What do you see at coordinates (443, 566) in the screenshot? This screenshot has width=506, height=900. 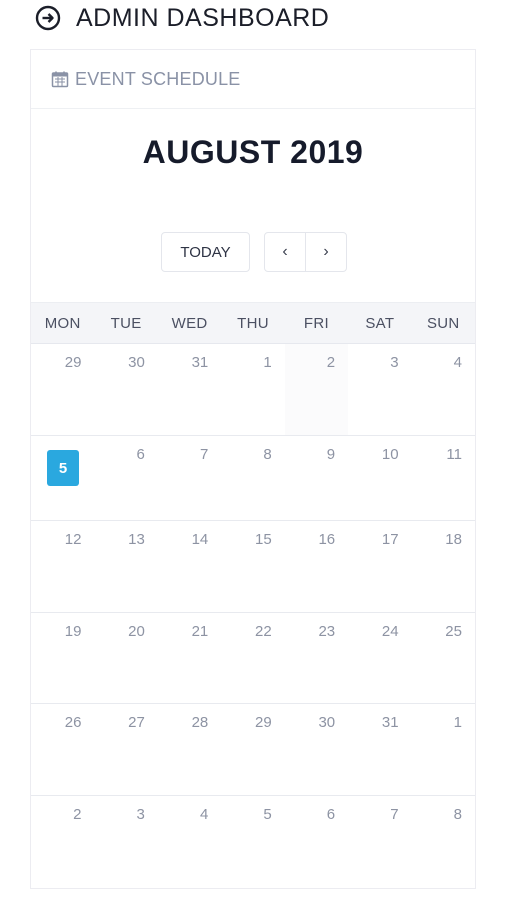 I see `day-cell: 18` at bounding box center [443, 566].